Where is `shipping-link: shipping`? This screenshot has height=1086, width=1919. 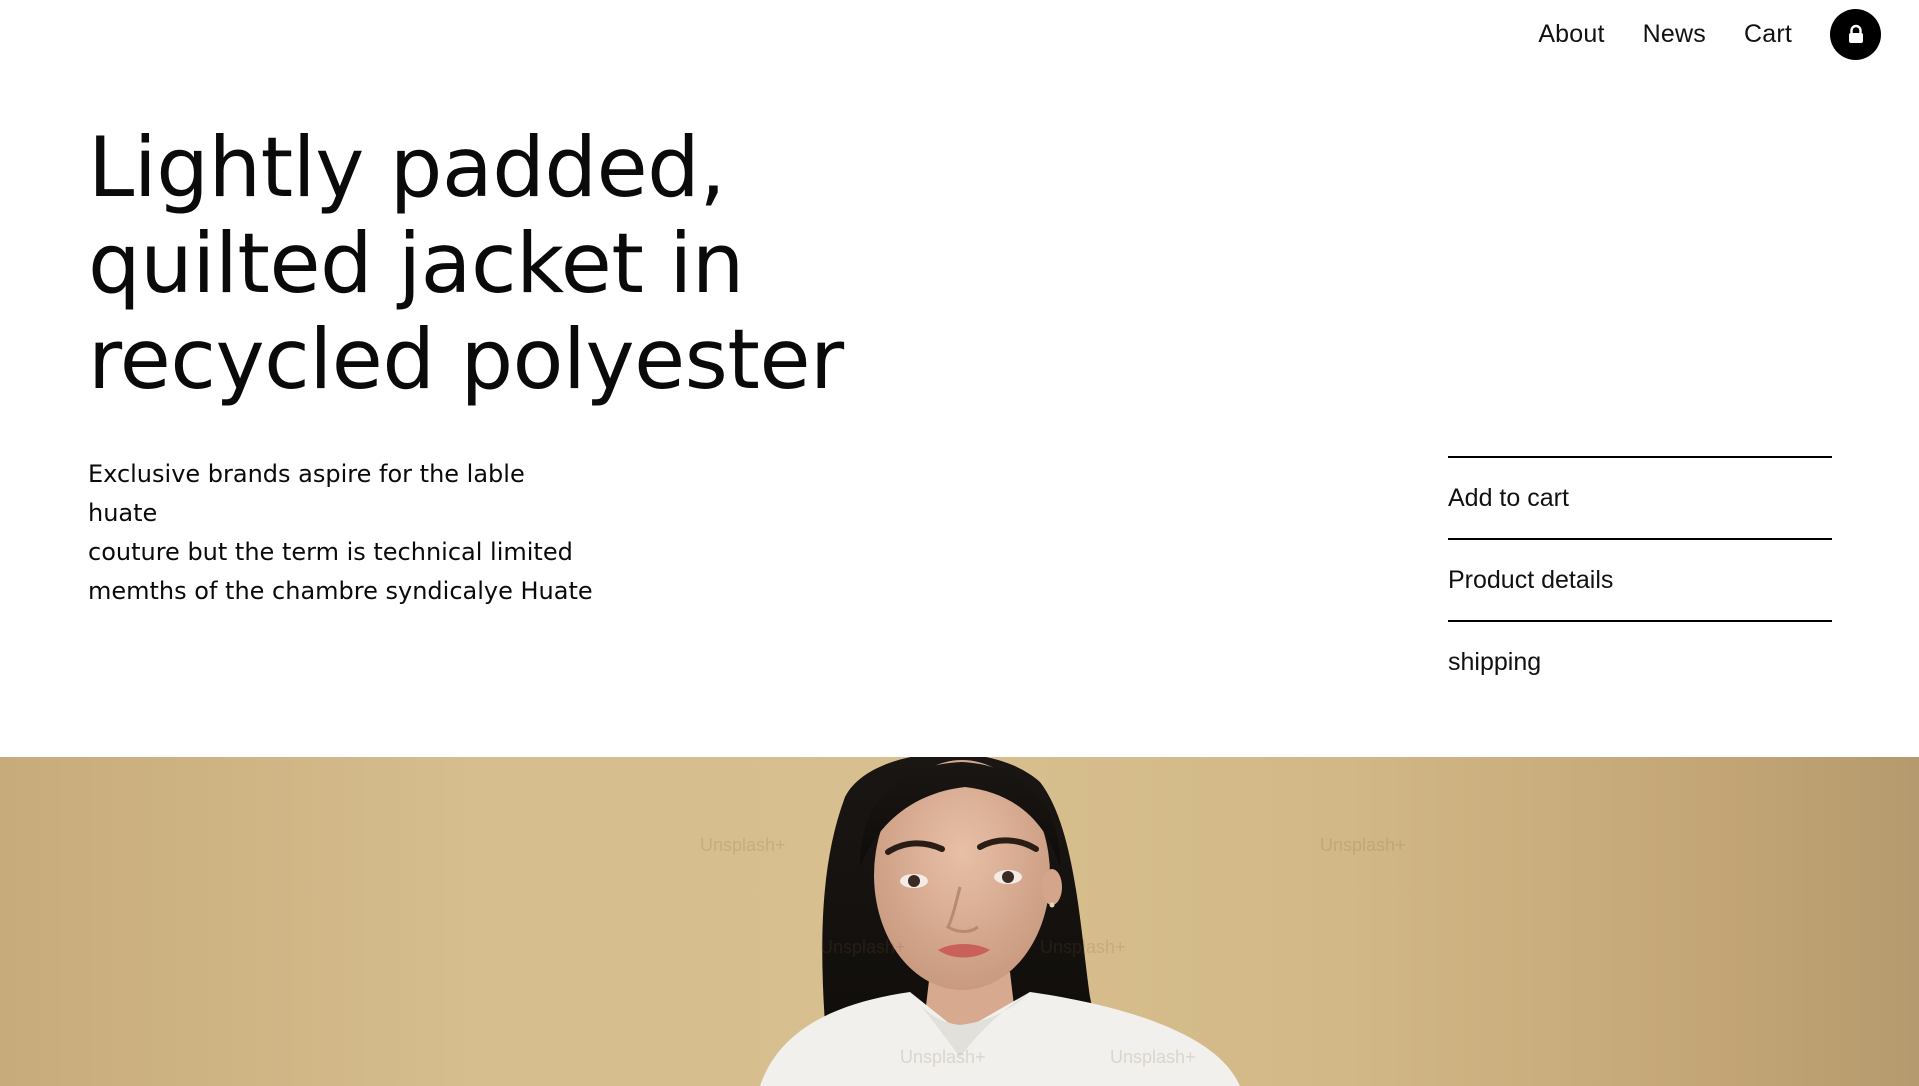
shipping-link: shipping is located at coordinates (1640, 661).